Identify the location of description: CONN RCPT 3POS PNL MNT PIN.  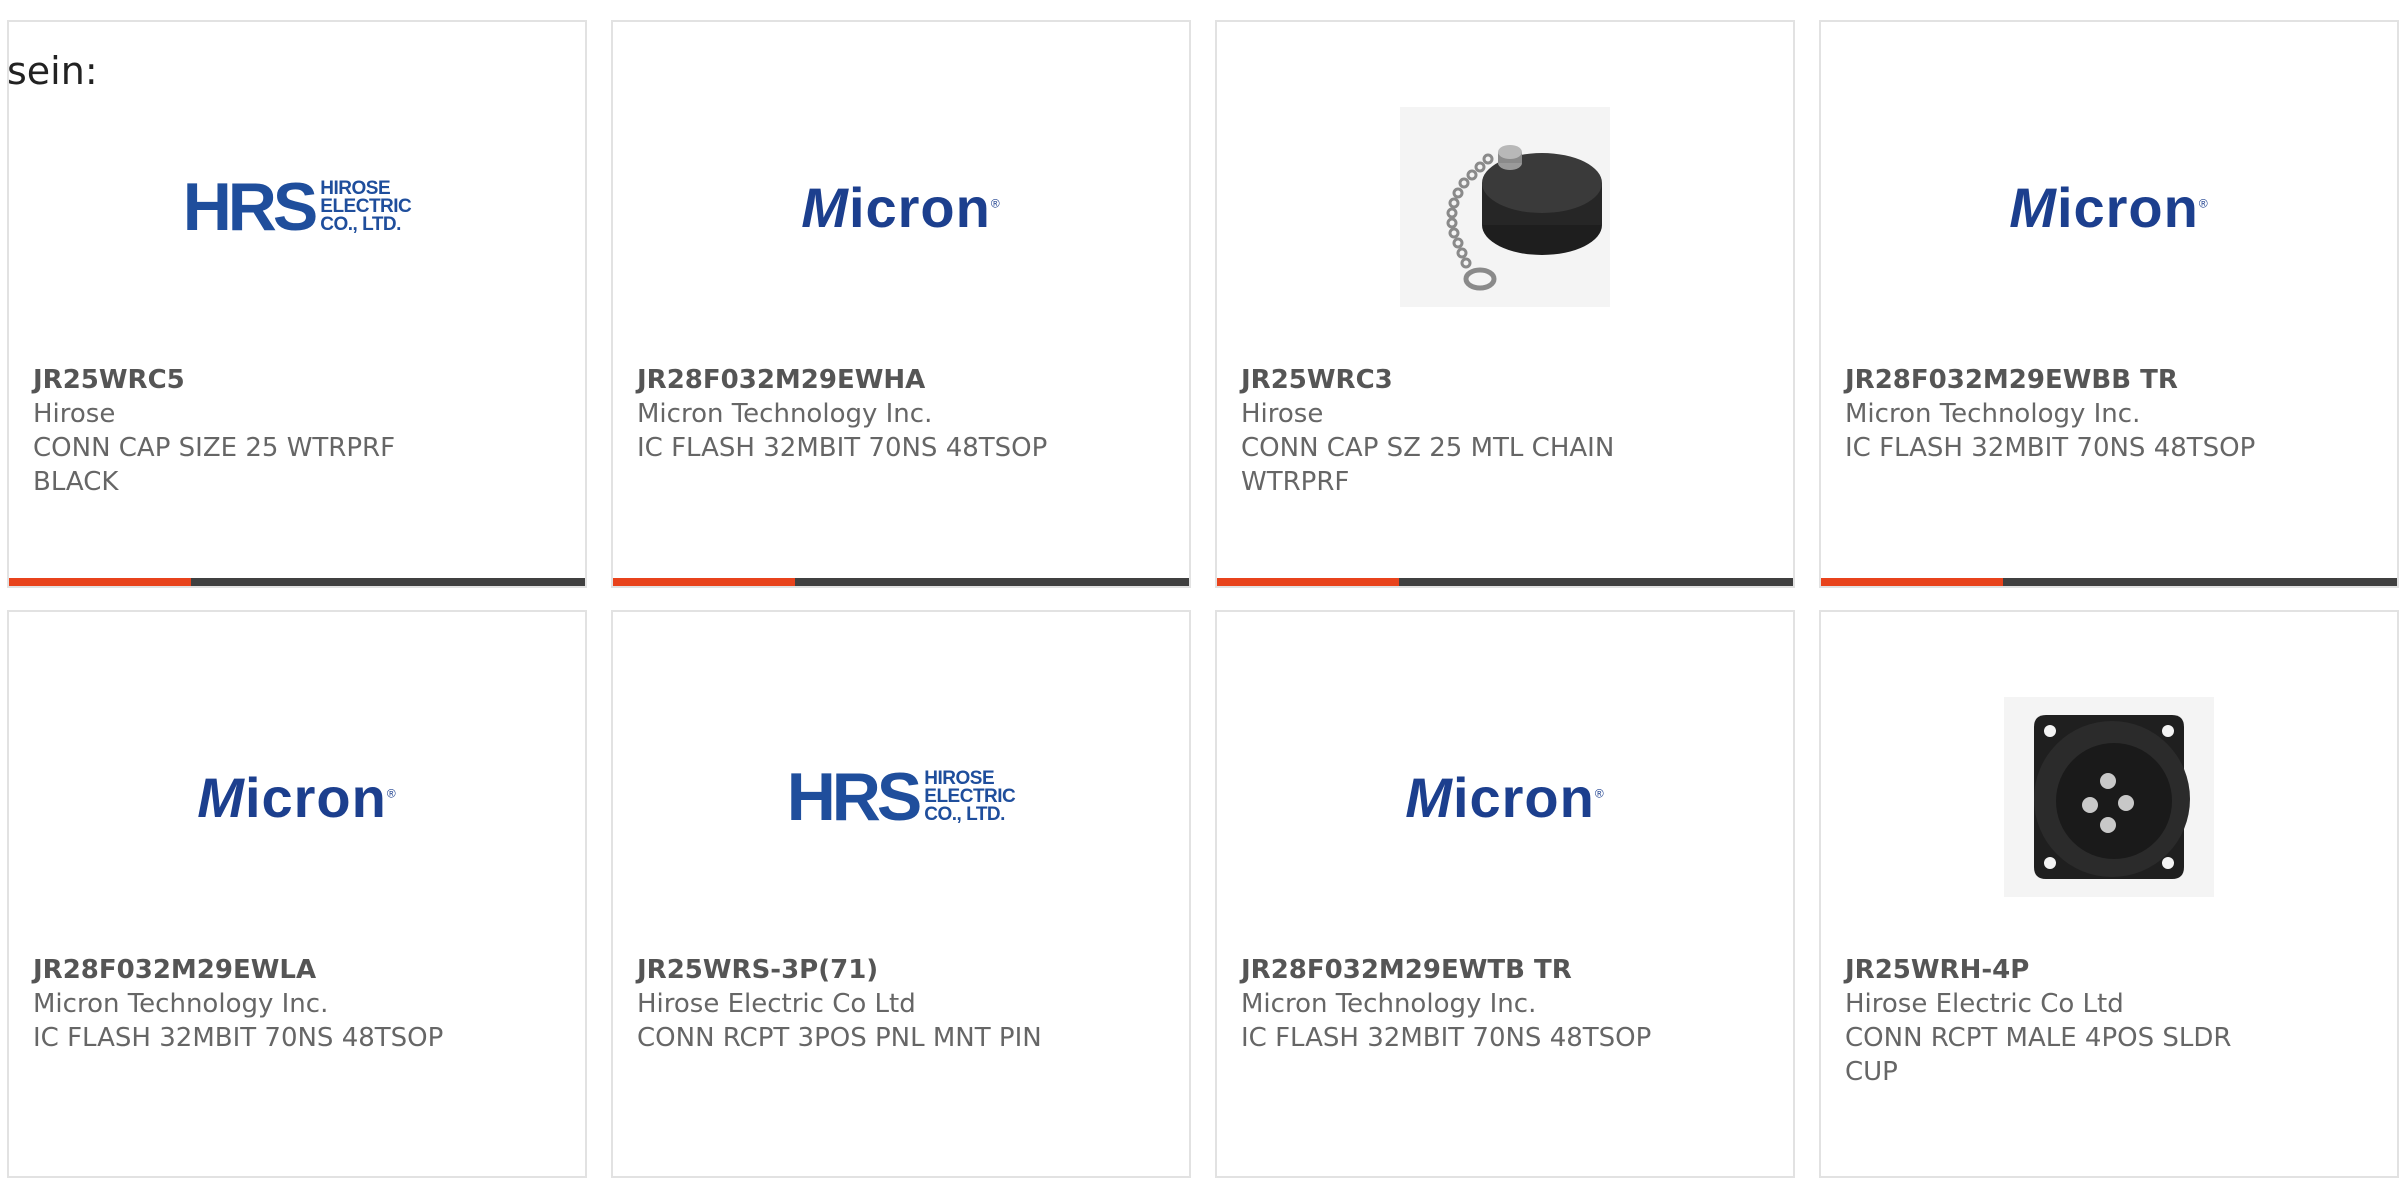
(839, 1038).